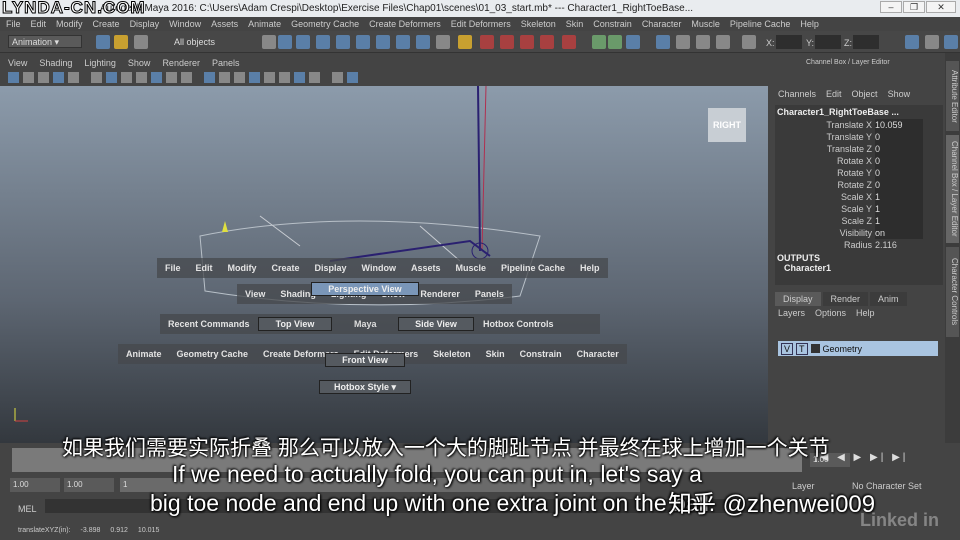 This screenshot has width=960, height=540. I want to click on menu-skin: Skin, so click(575, 24).